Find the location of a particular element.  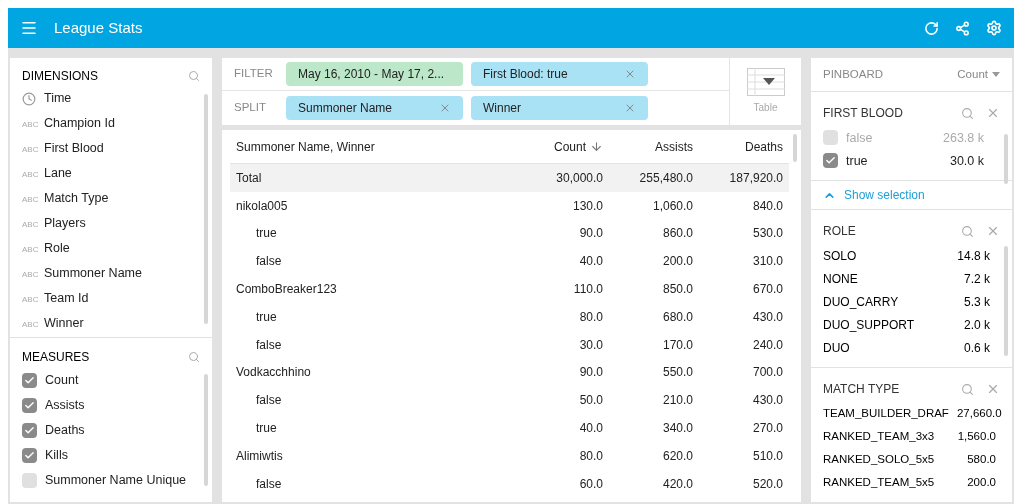

table-cell-text: 850.0 is located at coordinates (677, 290).